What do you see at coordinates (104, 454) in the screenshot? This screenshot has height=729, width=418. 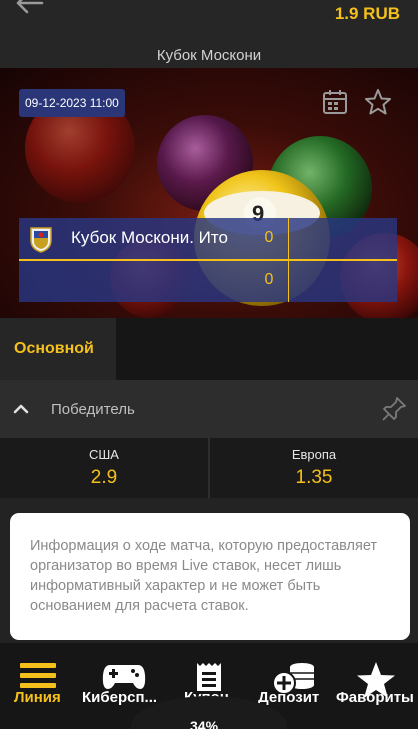 I see `outcome-name: США` at bounding box center [104, 454].